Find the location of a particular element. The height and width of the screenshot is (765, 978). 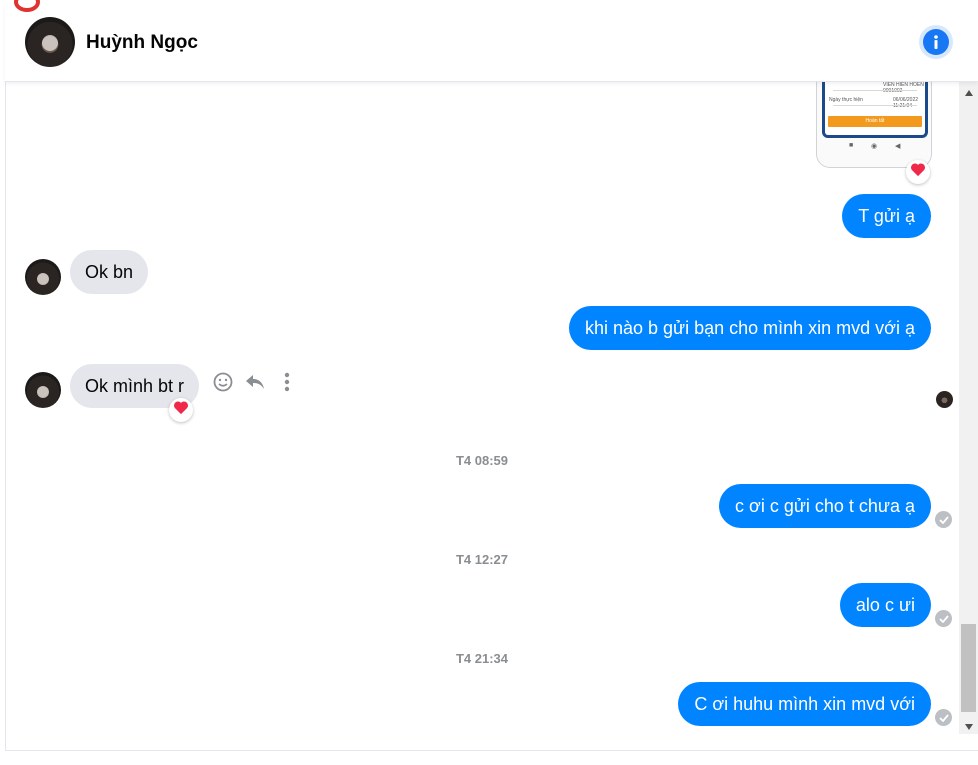

scroll-up-button is located at coordinates (968, 92).